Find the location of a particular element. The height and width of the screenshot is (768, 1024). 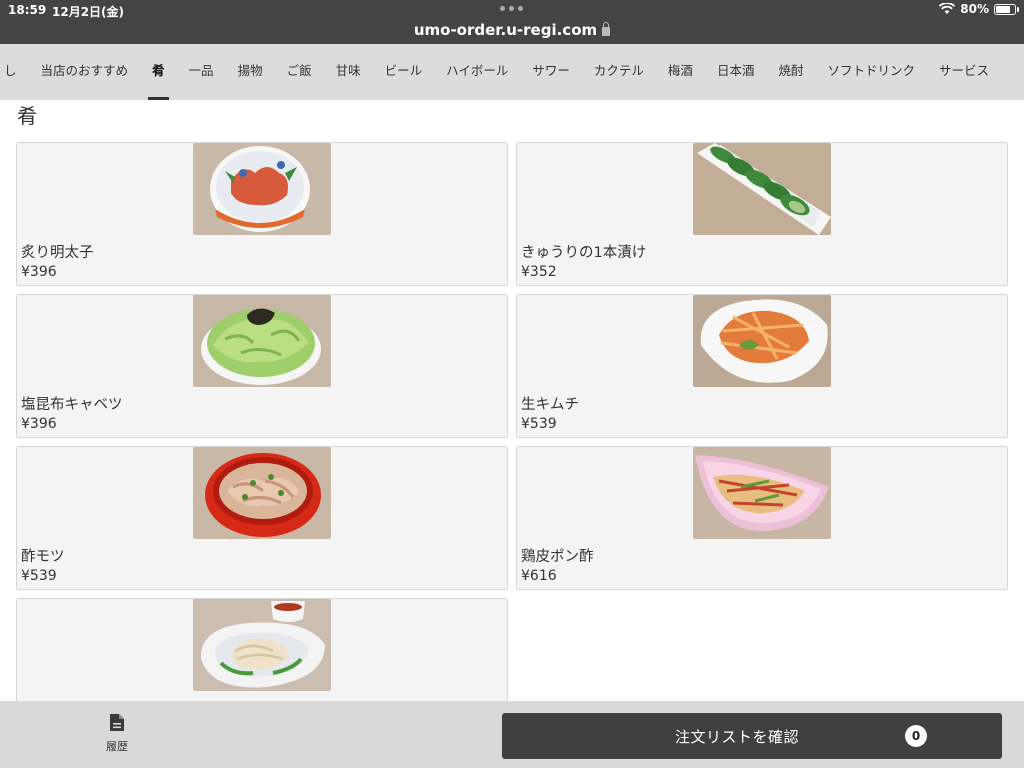

menu-item-name: 鶏皮ポン酢 is located at coordinates (557, 557).